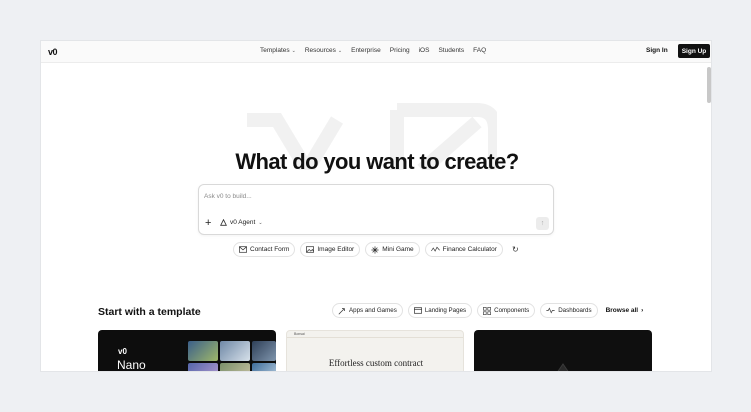 The height and width of the screenshot is (412, 751). What do you see at coordinates (270, 249) in the screenshot?
I see `chip-label: Contact Form` at bounding box center [270, 249].